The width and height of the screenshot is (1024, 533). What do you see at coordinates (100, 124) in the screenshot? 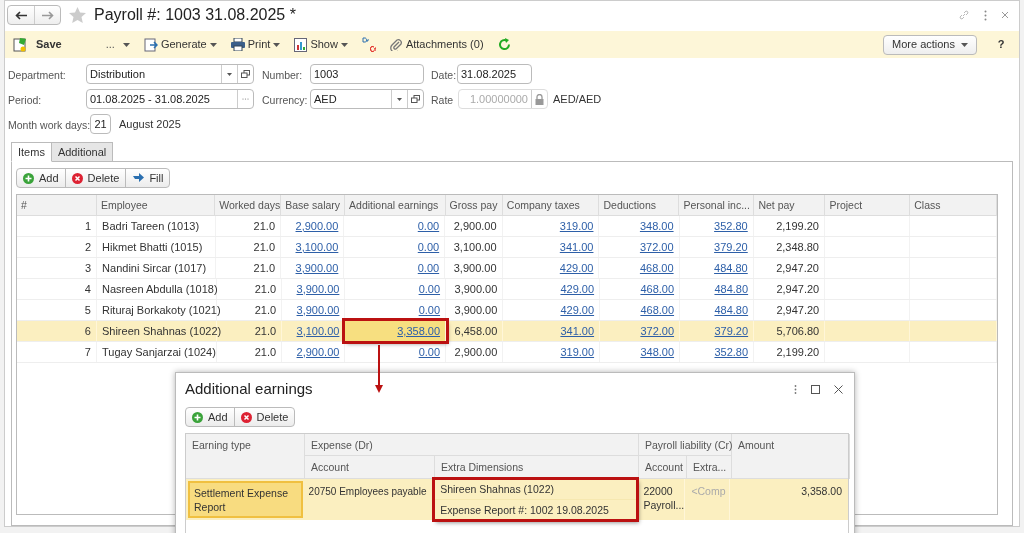
I see `work-days-field: 21` at bounding box center [100, 124].